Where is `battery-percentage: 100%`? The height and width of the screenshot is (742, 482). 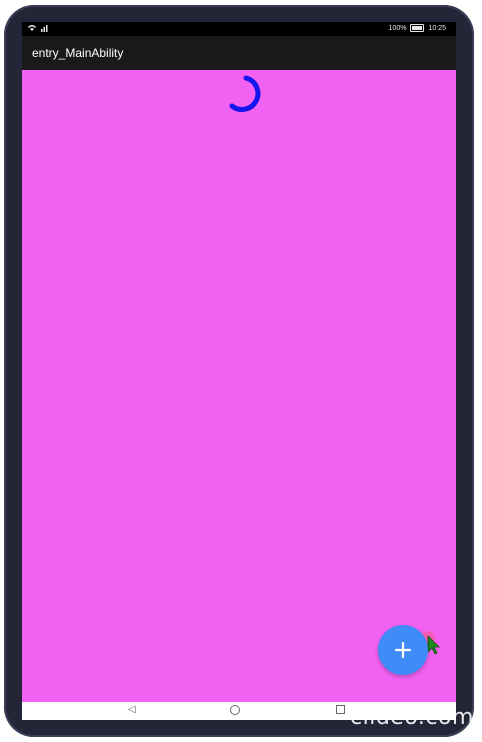
battery-percentage: 100% is located at coordinates (397, 28).